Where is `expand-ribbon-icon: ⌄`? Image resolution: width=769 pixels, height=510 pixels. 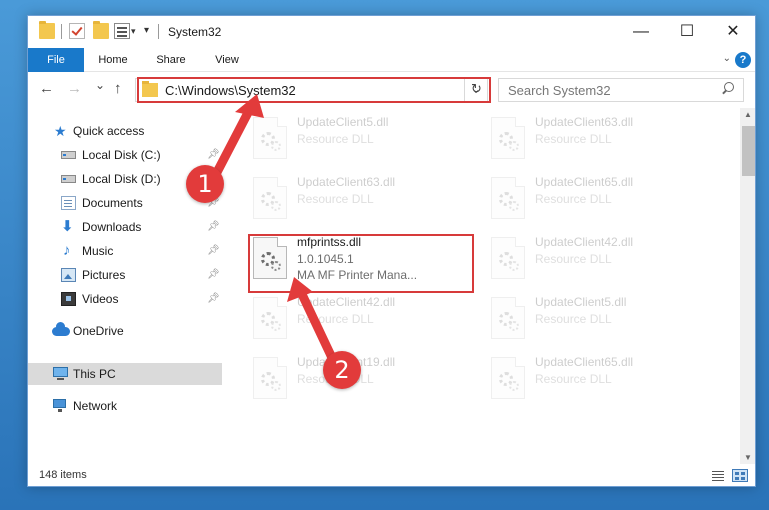 expand-ribbon-icon: ⌄ is located at coordinates (727, 58).